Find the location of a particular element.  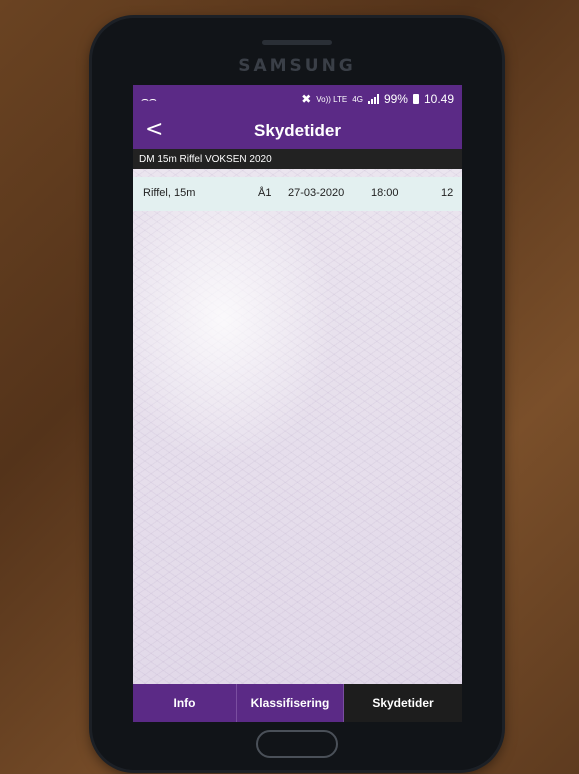

class-cell: Å1 is located at coordinates (265, 193).